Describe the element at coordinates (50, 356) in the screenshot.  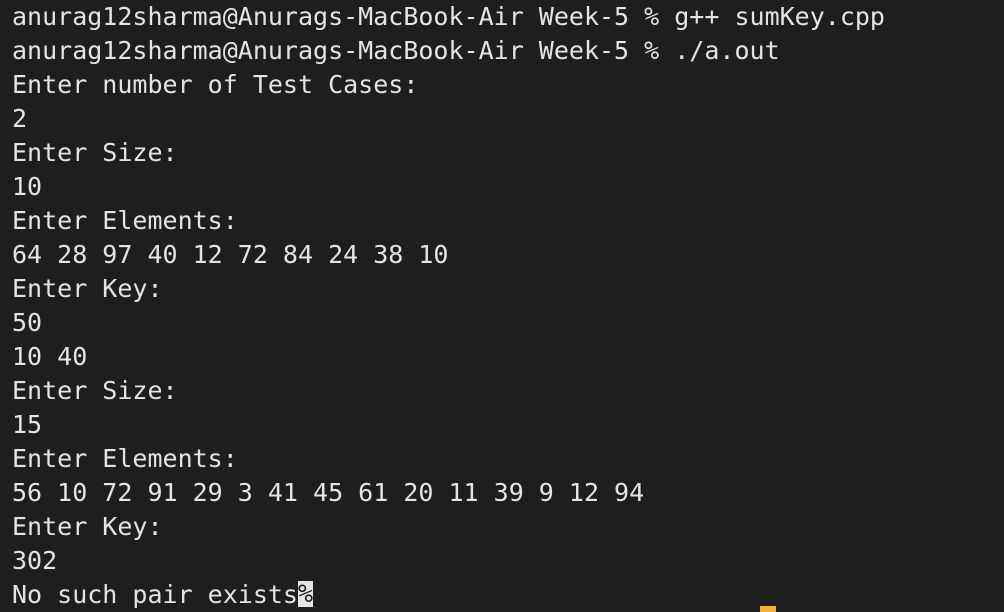
I see `terminal-line-11: 10 40` at that location.